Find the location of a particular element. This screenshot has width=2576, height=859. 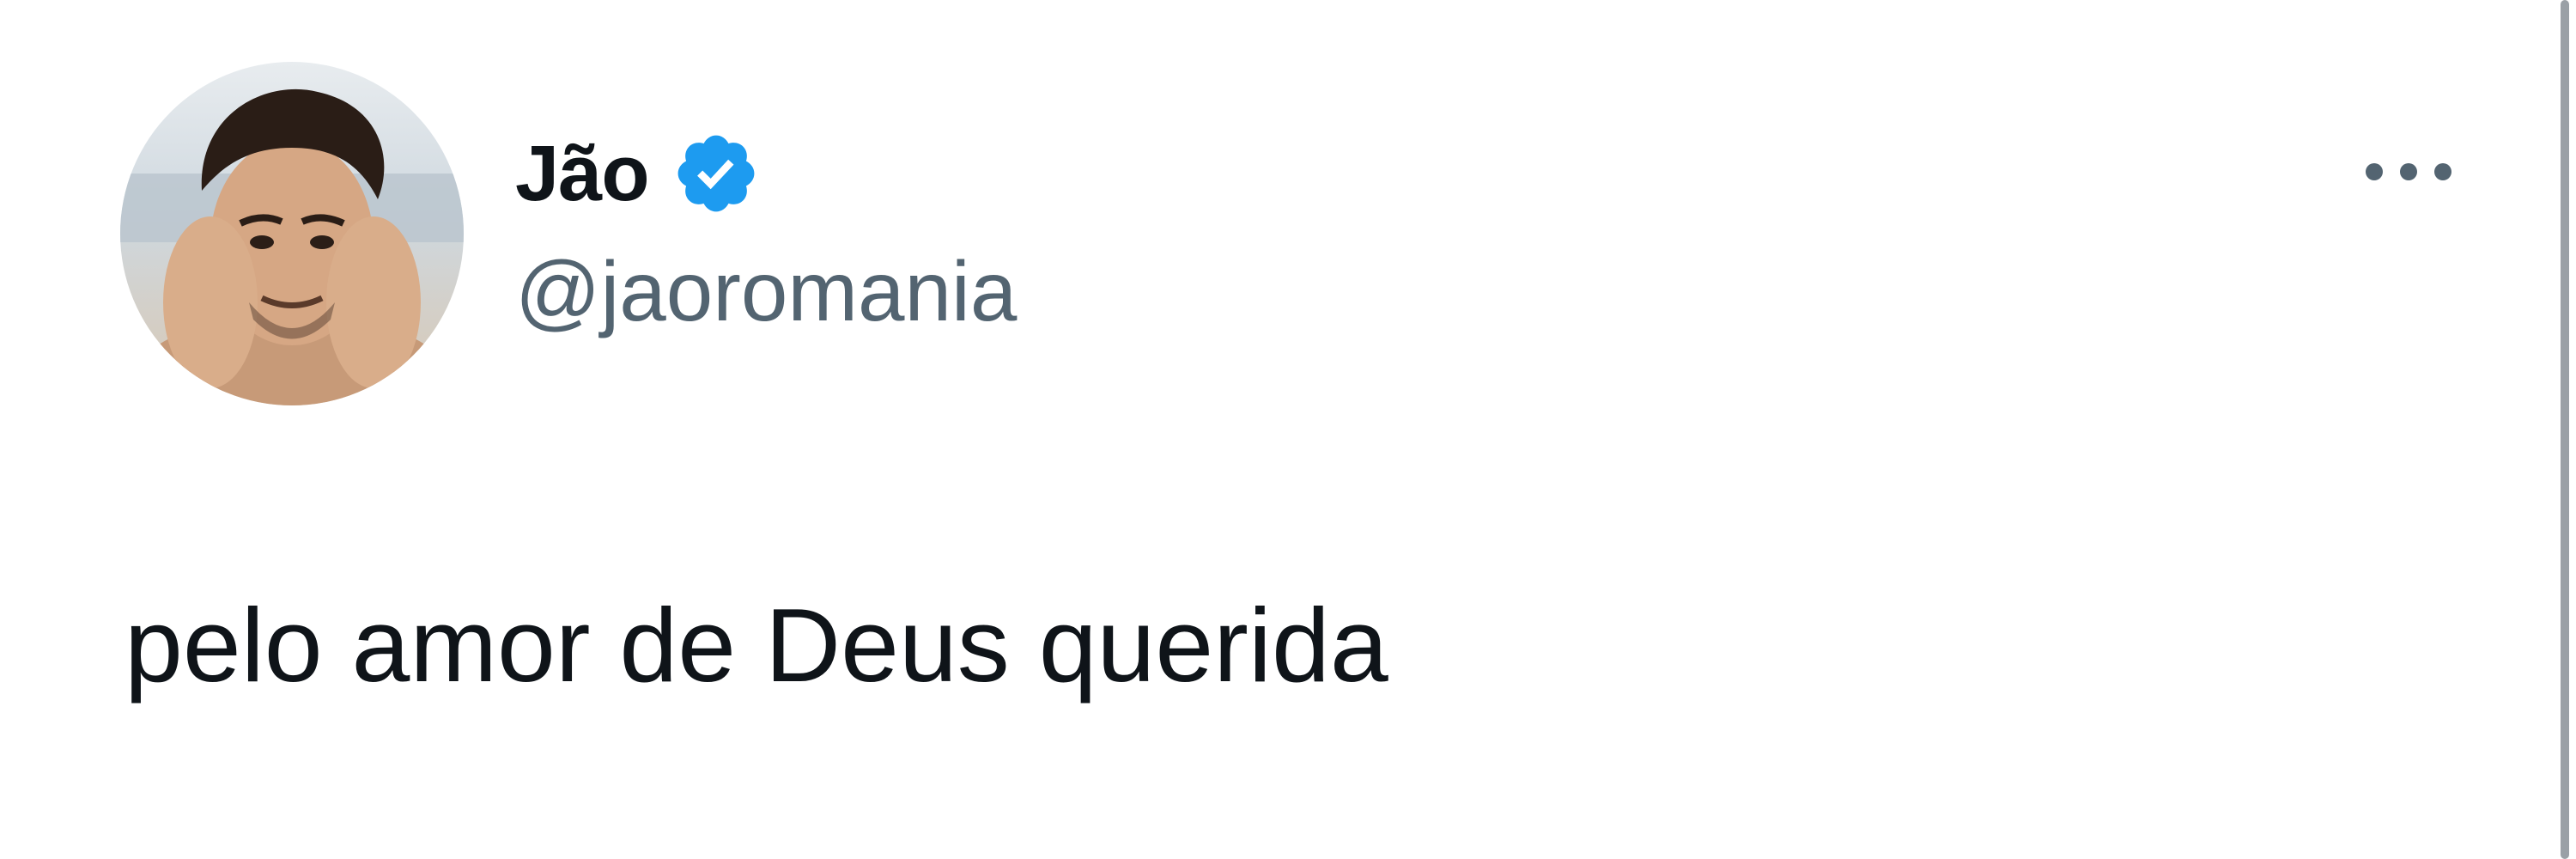

verified-badge-icon is located at coordinates (716, 174).